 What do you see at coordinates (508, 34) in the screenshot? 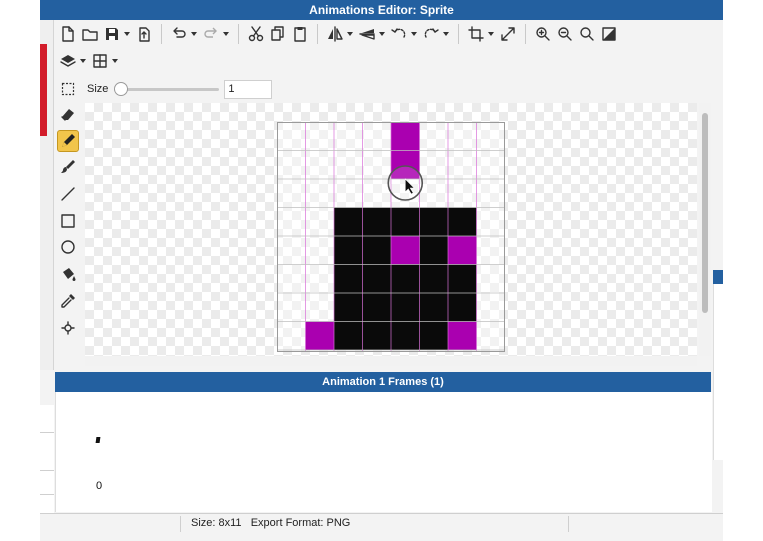
I see `resize-icon` at bounding box center [508, 34].